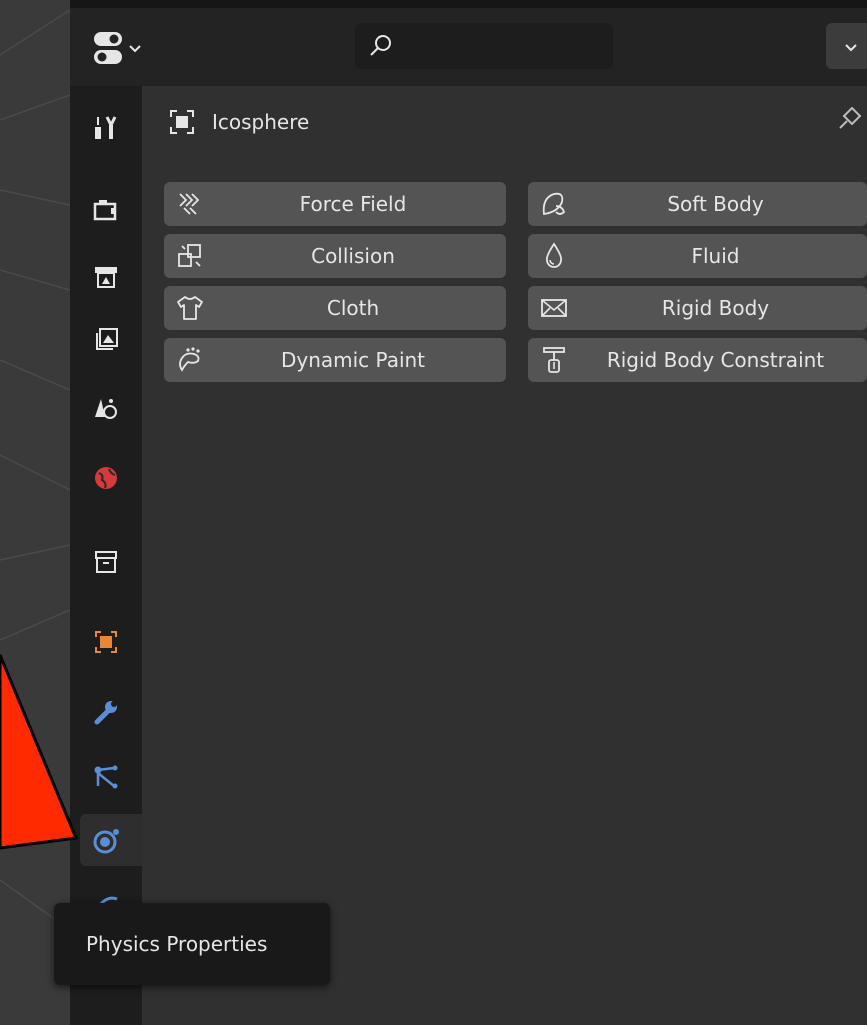 The height and width of the screenshot is (1025, 867). What do you see at coordinates (190, 308) in the screenshot?
I see `cloth-icon` at bounding box center [190, 308].